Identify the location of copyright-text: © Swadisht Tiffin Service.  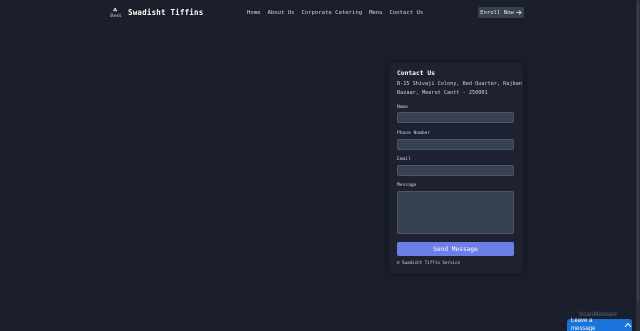
(429, 262).